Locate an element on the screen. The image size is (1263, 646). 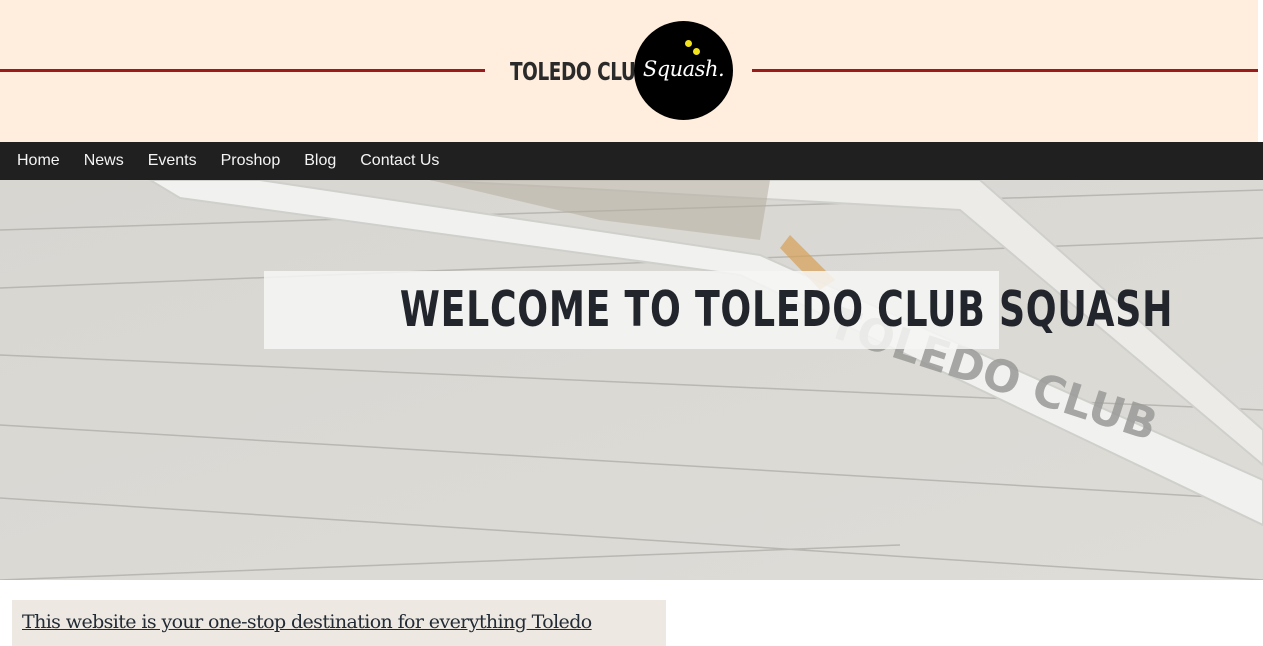
nav-item-proshop: Proshop is located at coordinates (251, 161).